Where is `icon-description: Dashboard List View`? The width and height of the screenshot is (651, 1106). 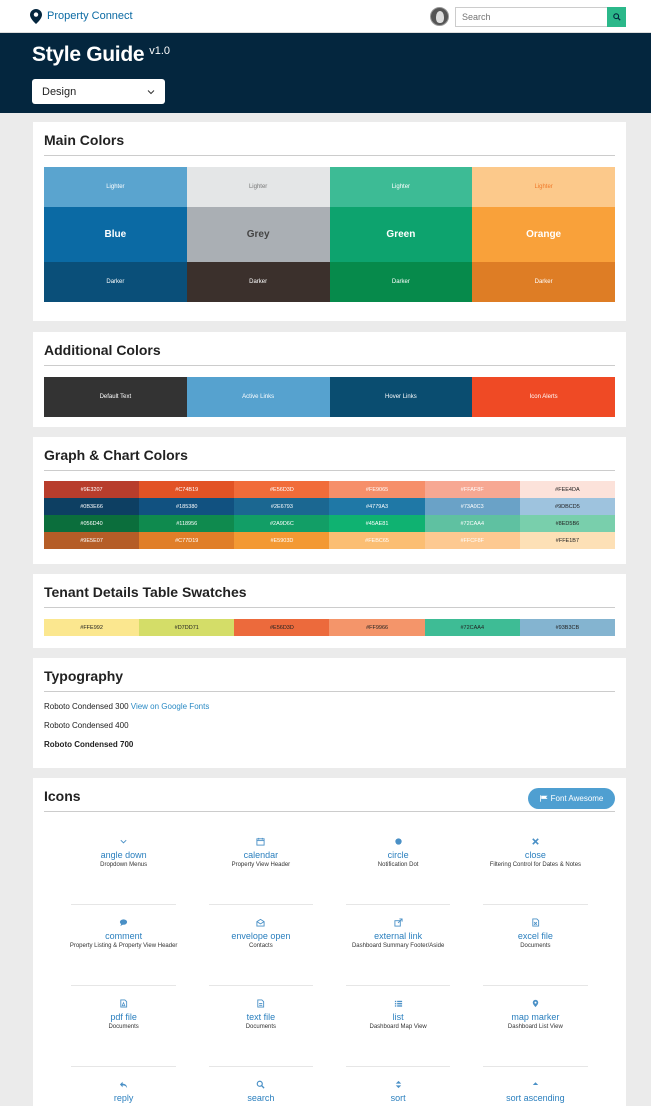
icon-description: Dashboard List View is located at coordinates (535, 1027).